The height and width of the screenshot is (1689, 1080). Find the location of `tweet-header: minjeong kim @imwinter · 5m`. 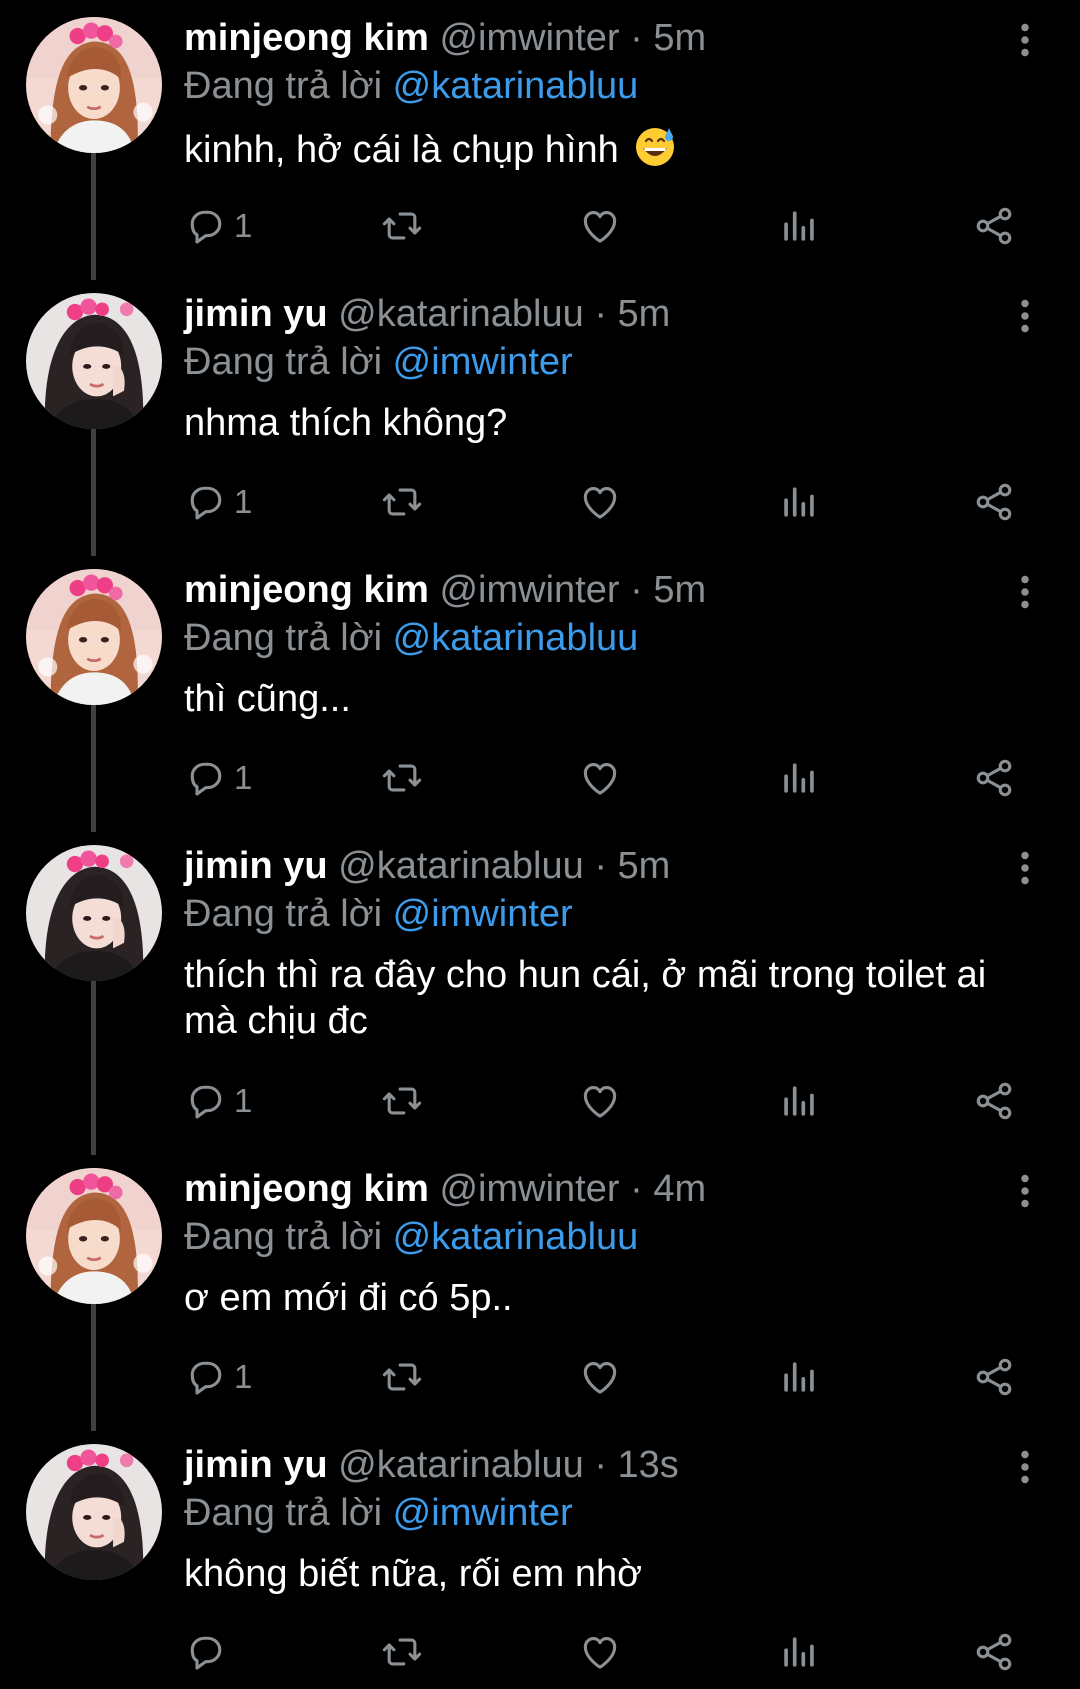

tweet-header: minjeong kim @imwinter · 5m is located at coordinates (445, 590).